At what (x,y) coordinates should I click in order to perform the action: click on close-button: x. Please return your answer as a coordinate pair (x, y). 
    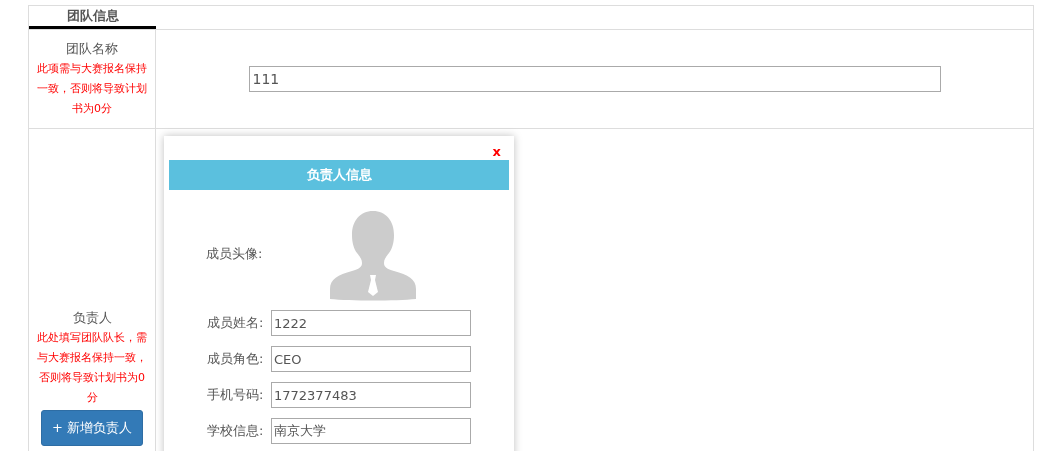
    Looking at the image, I should click on (496, 150).